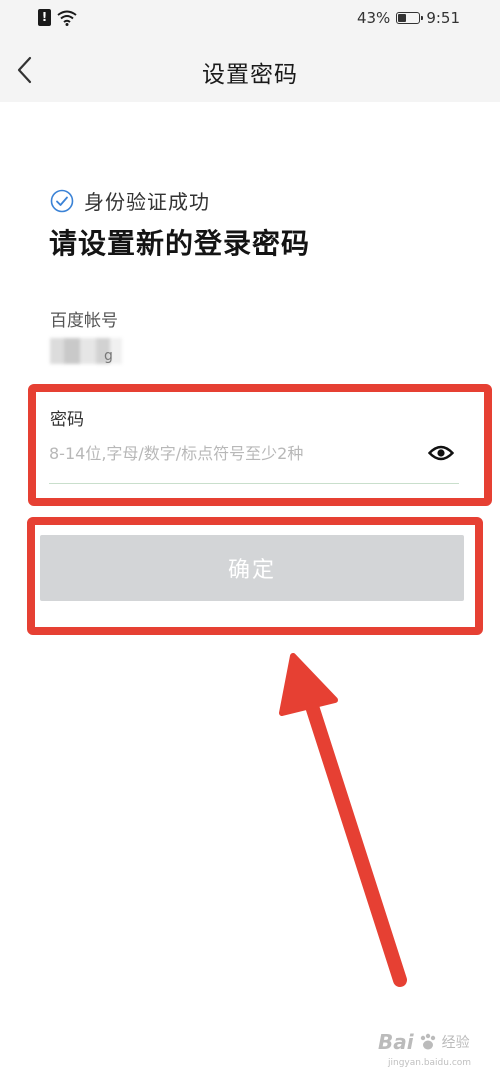 This screenshot has height=1084, width=500. Describe the element at coordinates (255, 576) in the screenshot. I see `highlight-box-confirm` at that location.